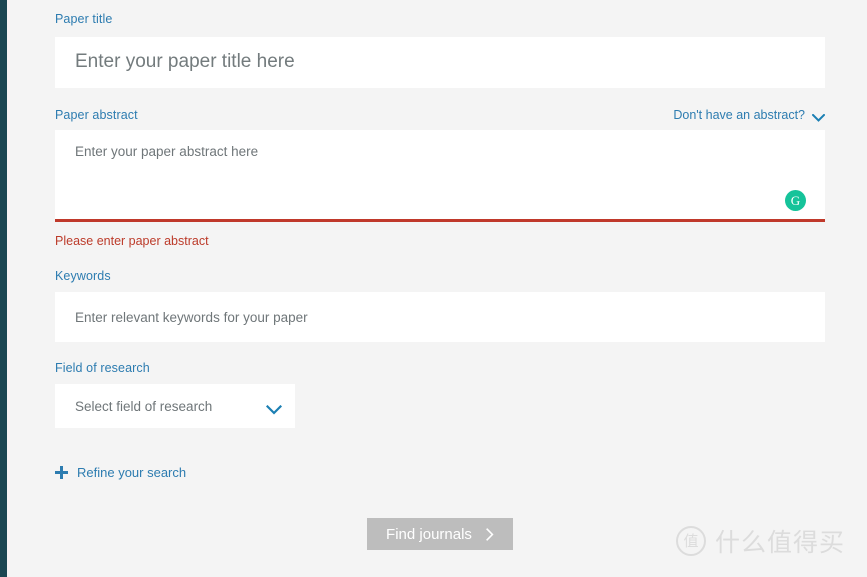 This screenshot has height=577, width=867. Describe the element at coordinates (185, 61) in the screenshot. I see `paper-title-placeholder: Enter your paper title here` at that location.